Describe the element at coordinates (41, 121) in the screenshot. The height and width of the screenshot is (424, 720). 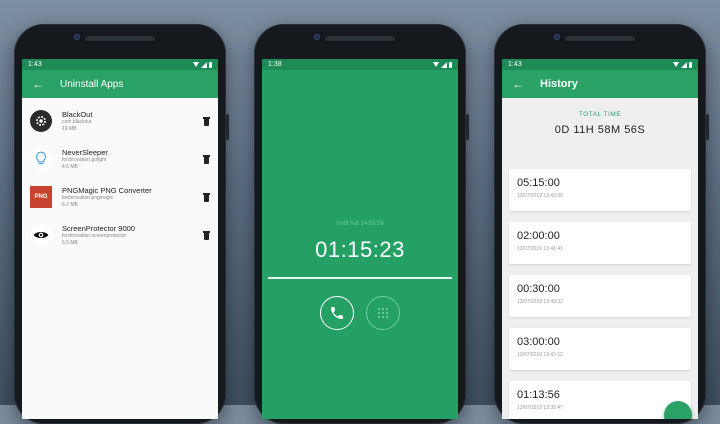
I see `gear-icon` at that location.